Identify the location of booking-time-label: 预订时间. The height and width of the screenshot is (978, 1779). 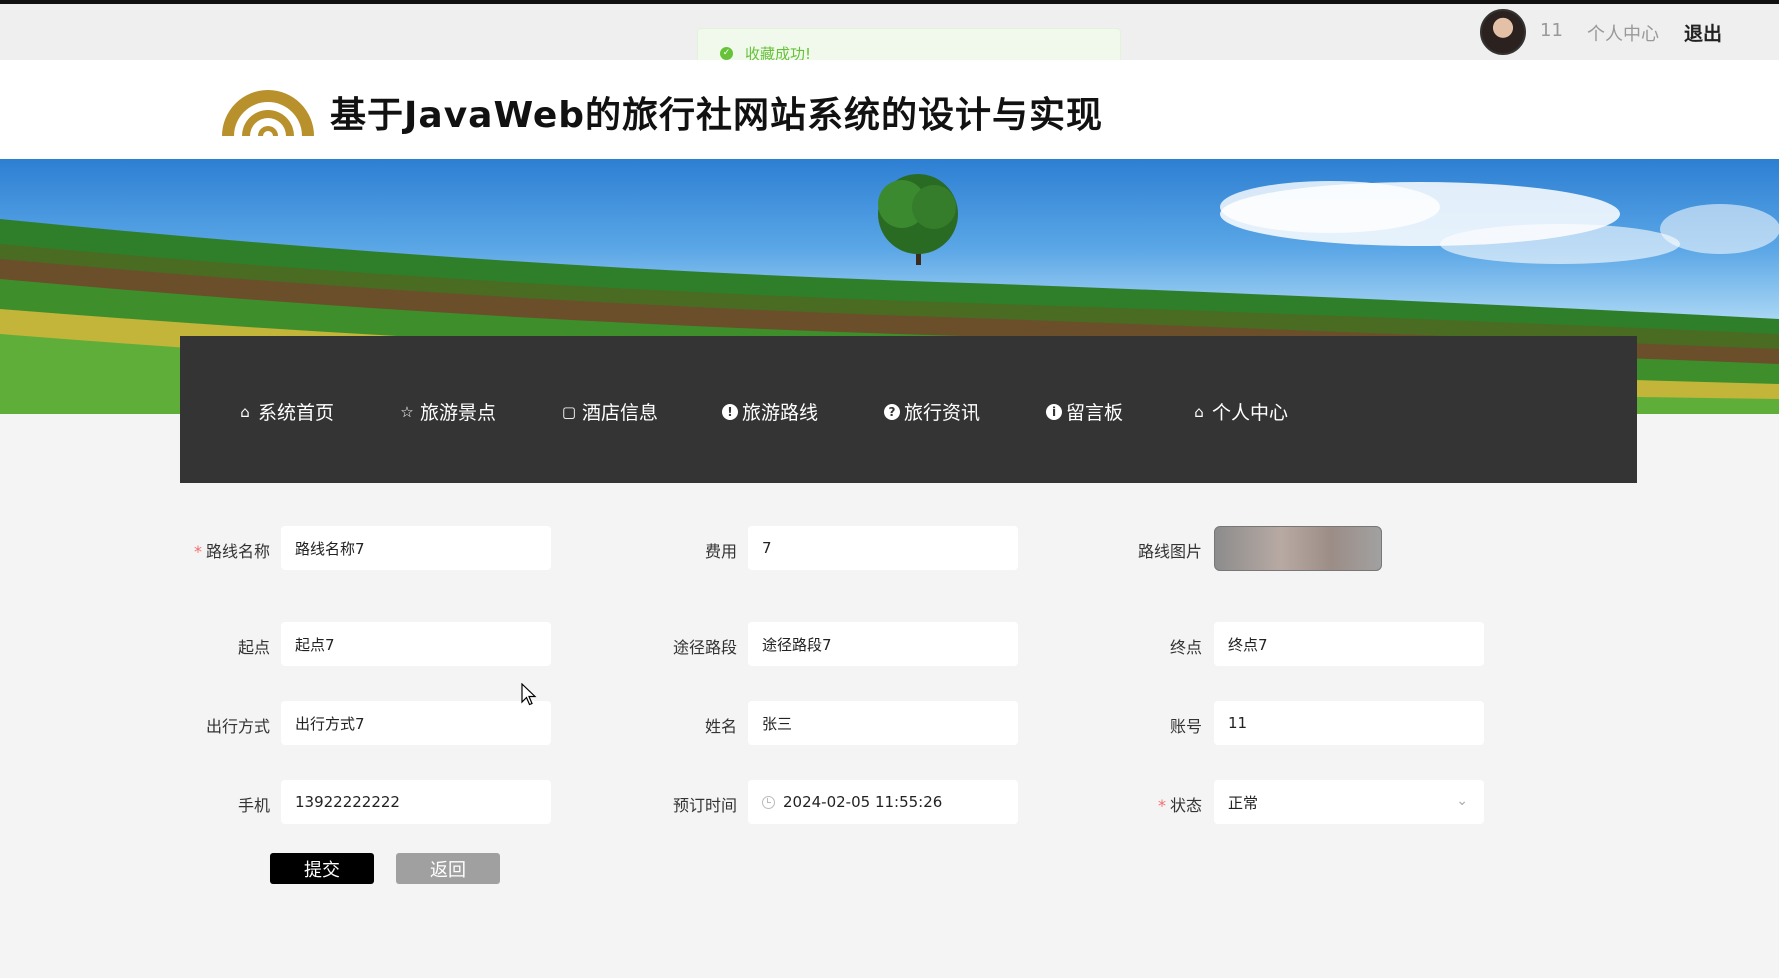
(704, 805).